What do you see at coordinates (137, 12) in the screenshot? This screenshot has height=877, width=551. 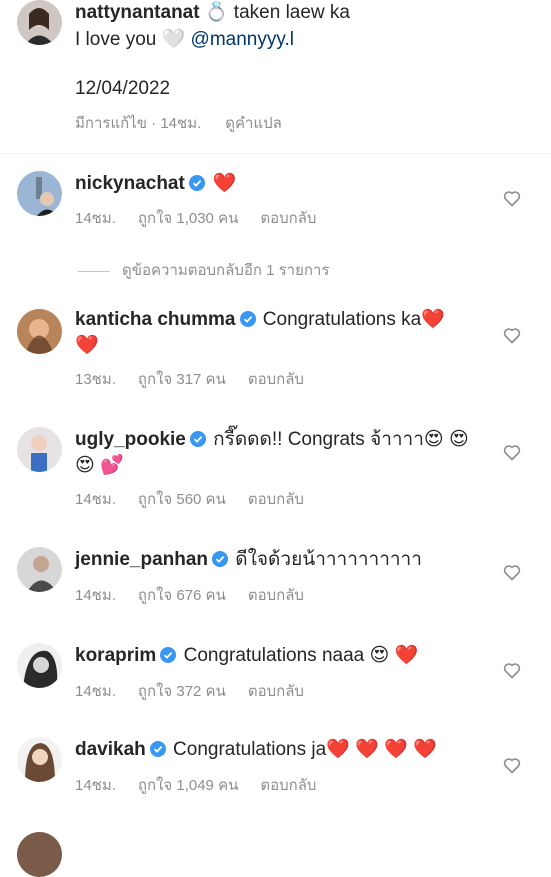 I see `caption-username: nattynantanat` at bounding box center [137, 12].